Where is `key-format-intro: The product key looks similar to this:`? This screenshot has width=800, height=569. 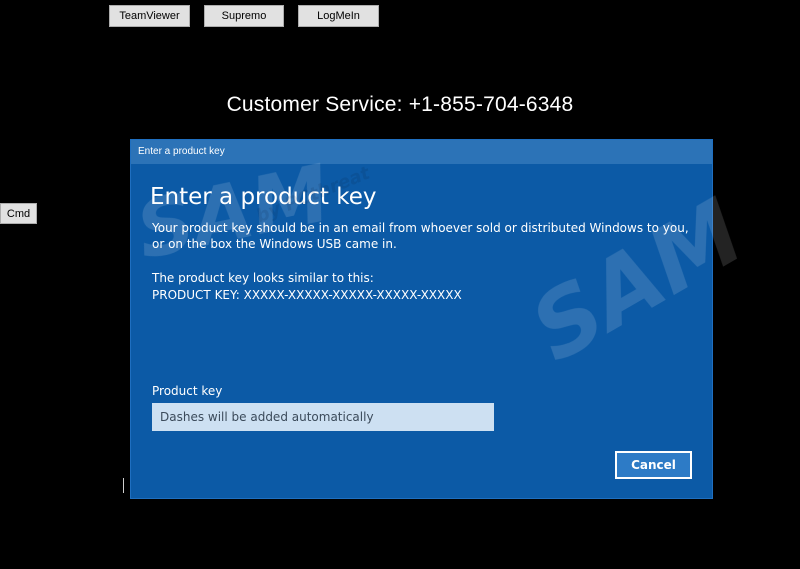 key-format-intro: The product key looks similar to this: is located at coordinates (263, 278).